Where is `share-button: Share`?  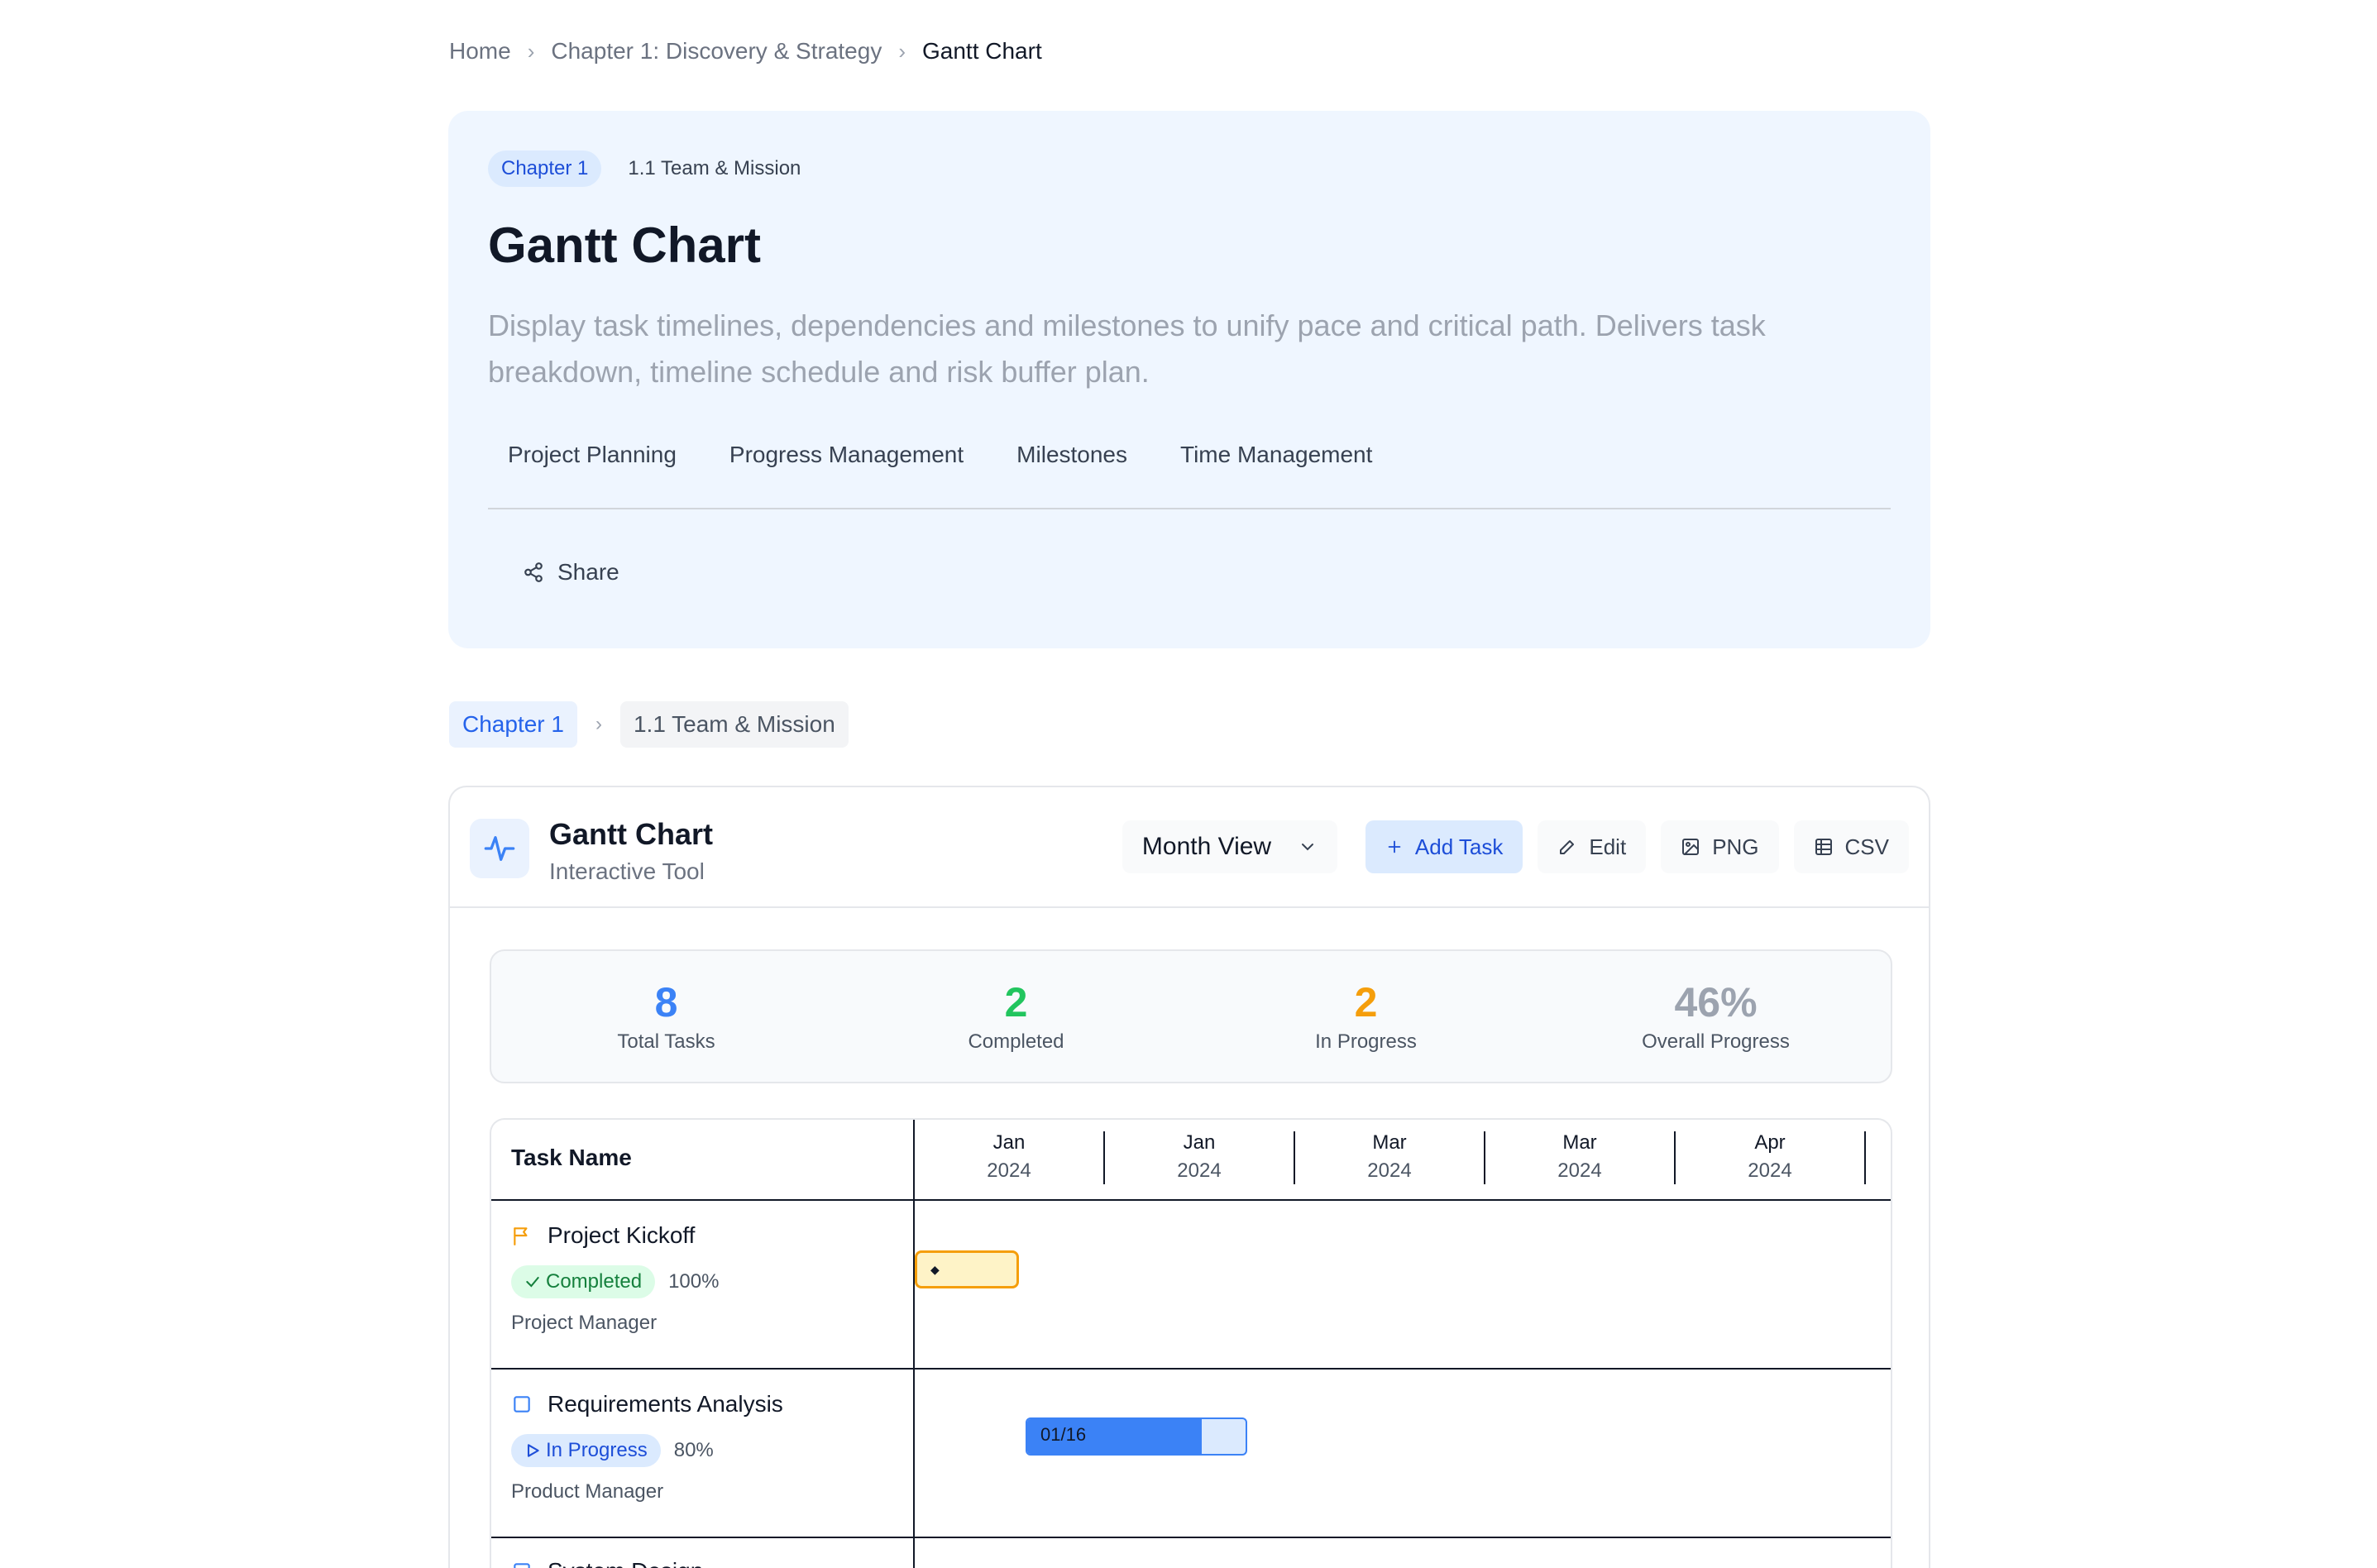
share-button: Share is located at coordinates (571, 572).